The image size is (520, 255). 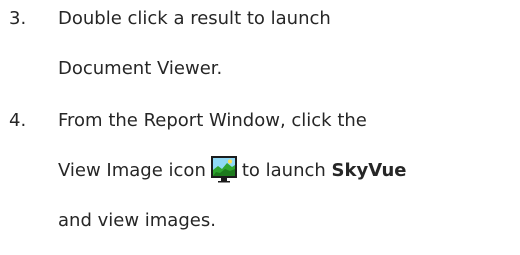 What do you see at coordinates (140, 68) in the screenshot?
I see `step-3-line-2: Document Viewer.` at bounding box center [140, 68].